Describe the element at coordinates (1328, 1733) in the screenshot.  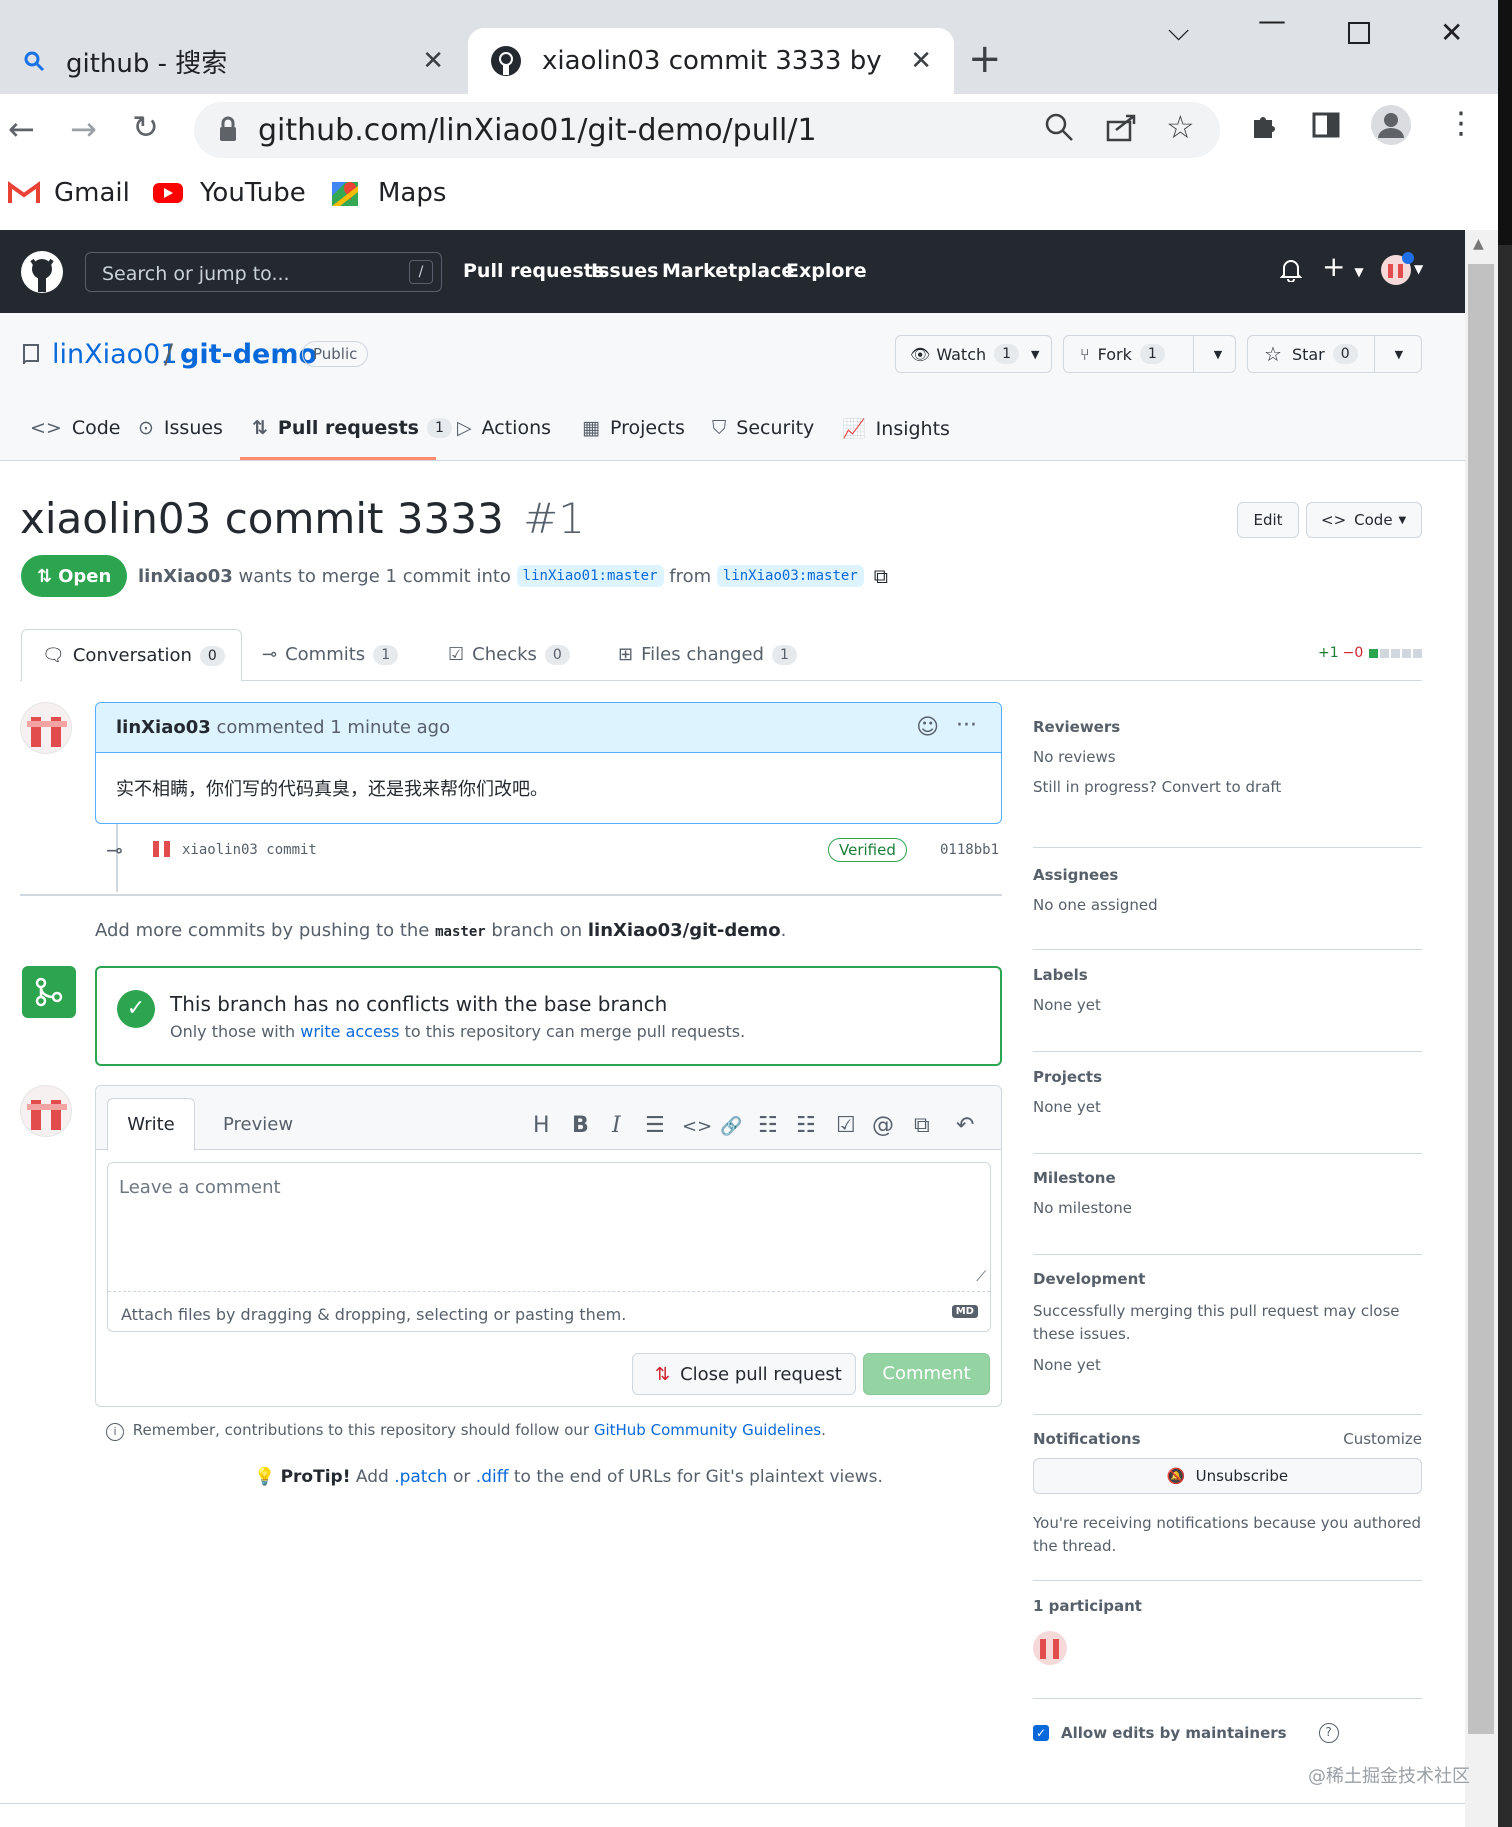
I see `question-icon: ?` at that location.